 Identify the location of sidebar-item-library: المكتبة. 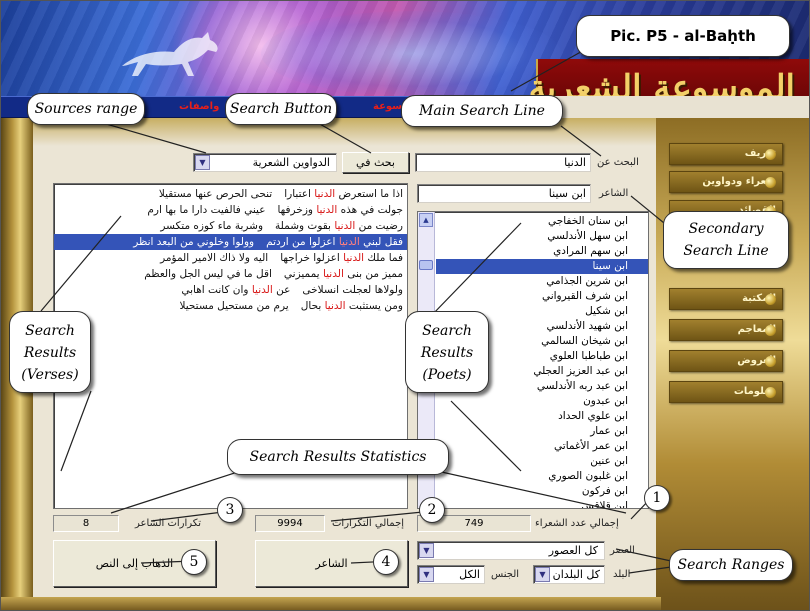
(726, 299).